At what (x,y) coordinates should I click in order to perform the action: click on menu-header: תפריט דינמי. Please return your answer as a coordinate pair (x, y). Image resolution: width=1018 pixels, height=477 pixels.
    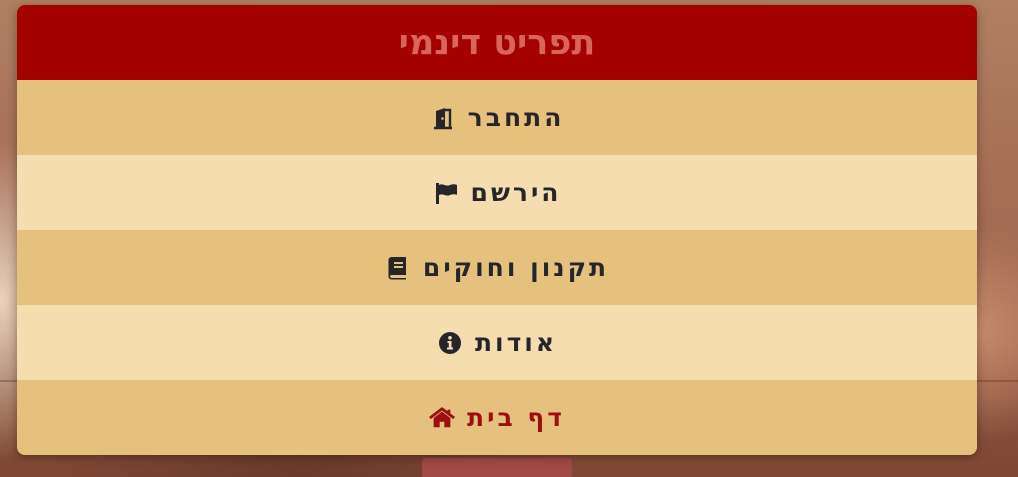
    Looking at the image, I should click on (497, 42).